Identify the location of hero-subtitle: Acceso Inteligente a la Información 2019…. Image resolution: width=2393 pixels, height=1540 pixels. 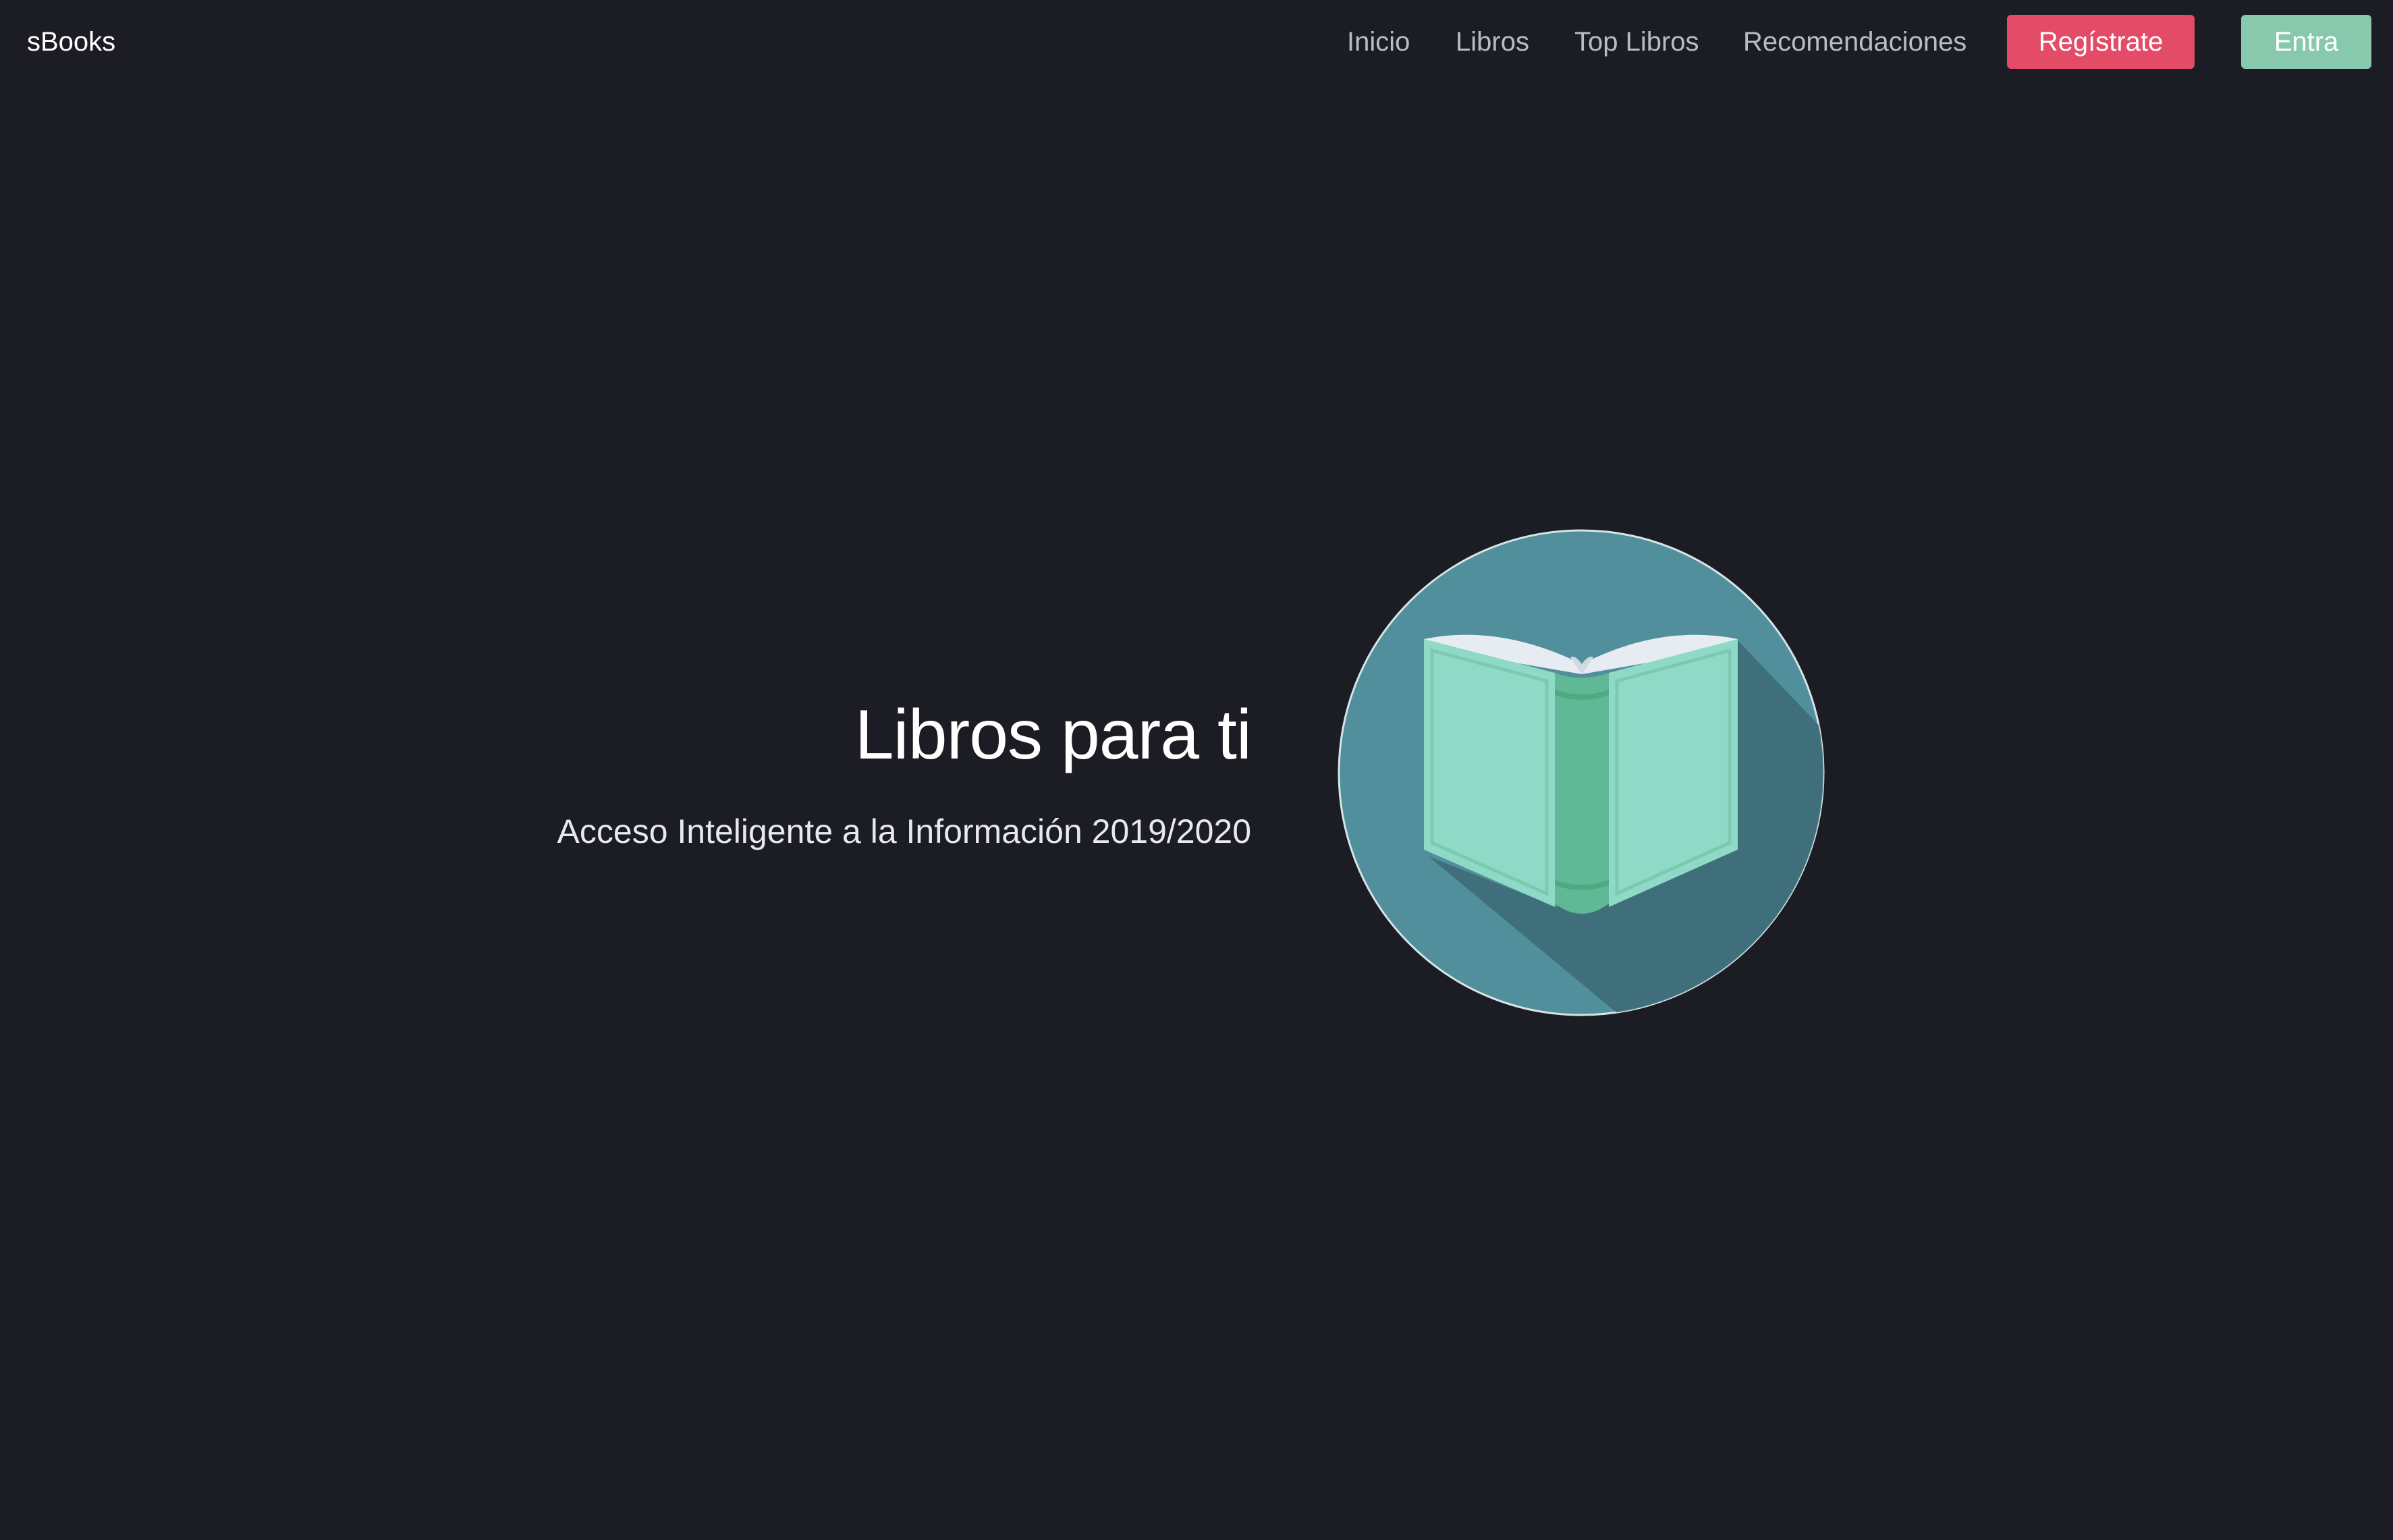
(904, 832).